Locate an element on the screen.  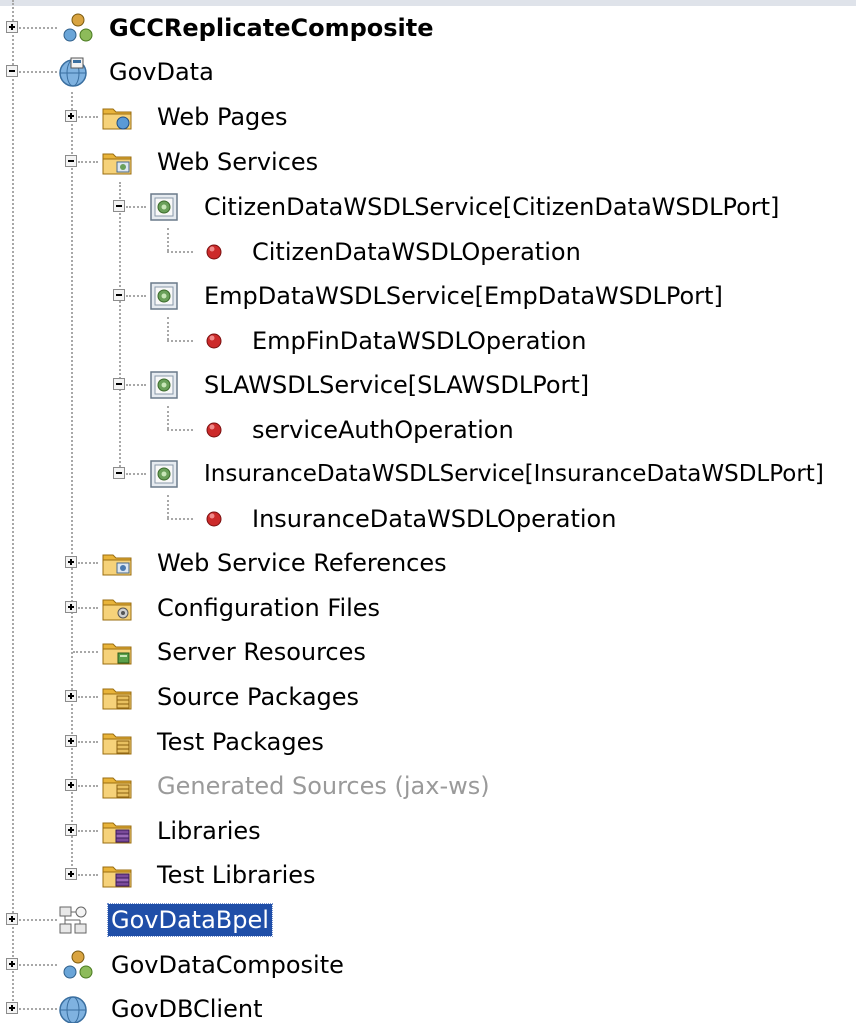
web-pages-folder-icon is located at coordinates (117, 117).